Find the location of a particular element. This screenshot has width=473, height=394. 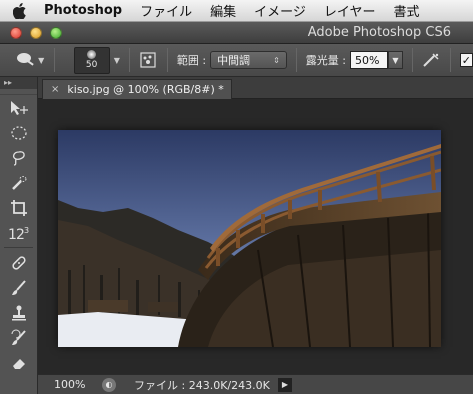

document-tab: × kiso.jpg @ 100% (RGB/8#) * is located at coordinates (137, 89).